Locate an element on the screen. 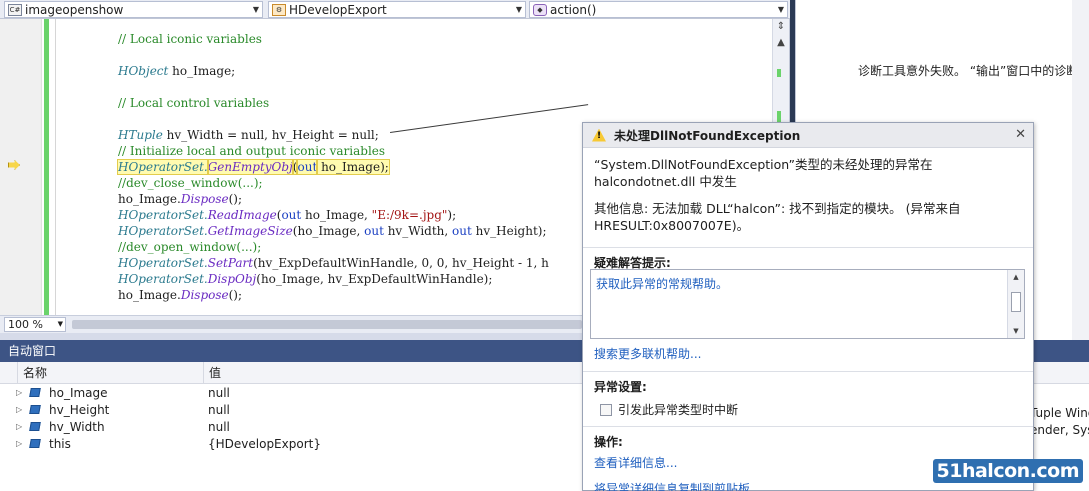 Image resolution: width=1089 pixels, height=491 pixels. change-tracking-bar is located at coordinates (46, 167).